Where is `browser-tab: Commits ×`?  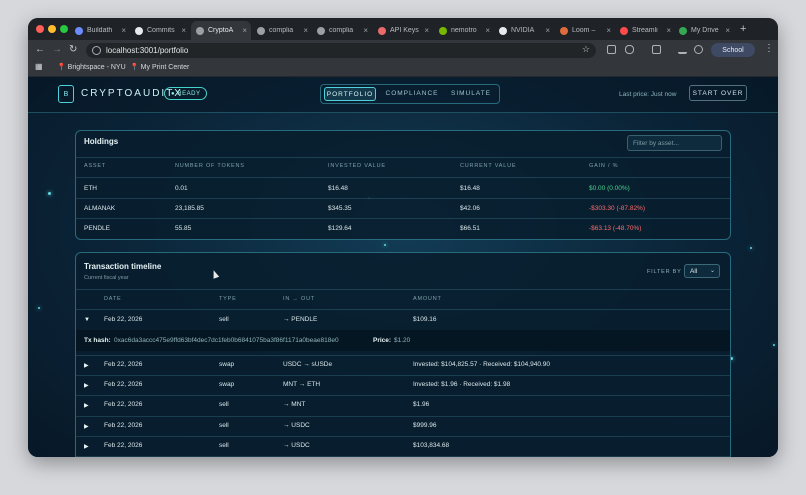 browser-tab: Commits × is located at coordinates (160, 30).